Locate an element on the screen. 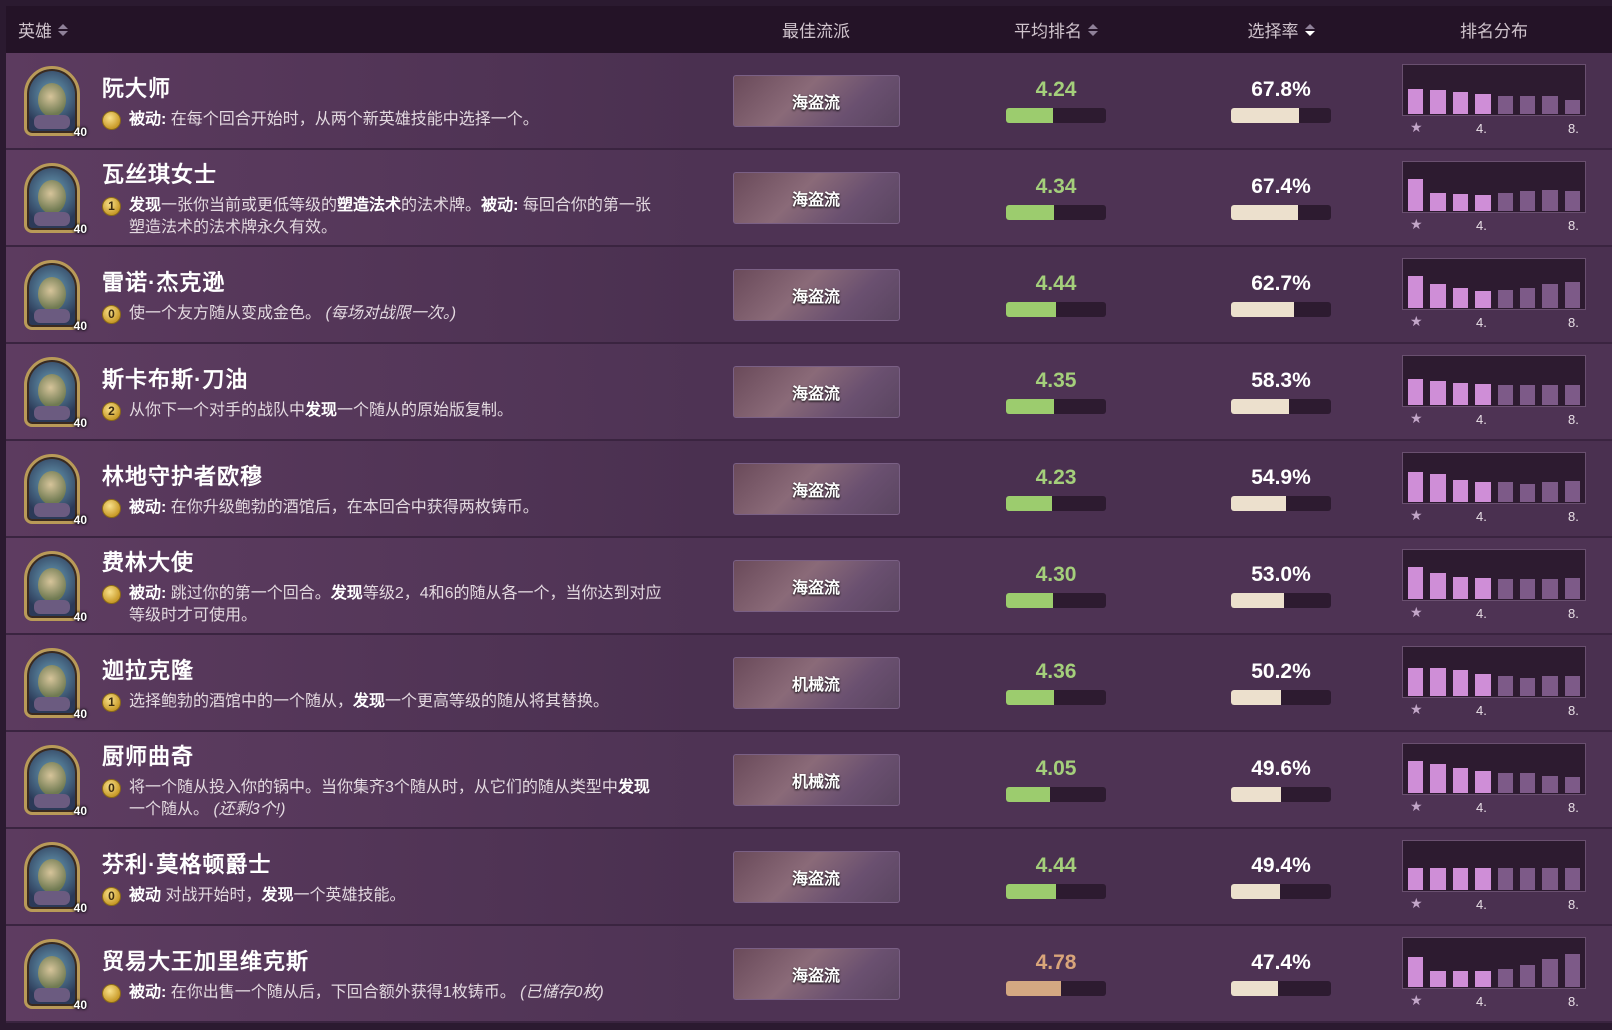 The height and width of the screenshot is (1030, 1612). hero-power: 被动: 在你出售一个随从后，下回合额外获得1枚铸币。 (已储存0枚) is located at coordinates (353, 993).